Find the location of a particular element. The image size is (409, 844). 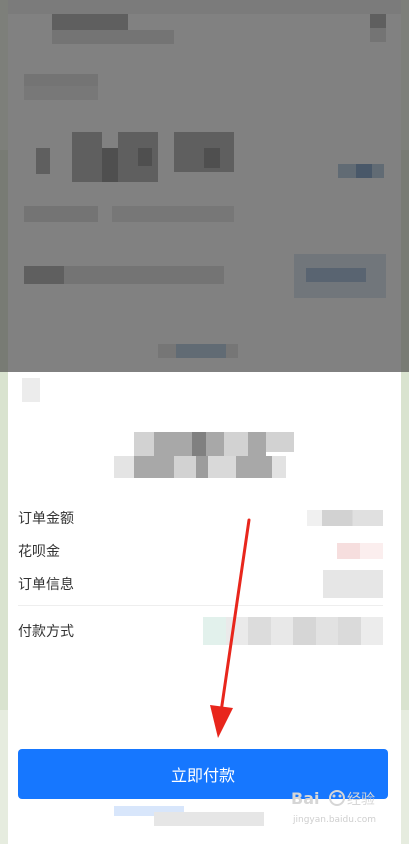

payment-method-row: 付款方式 is located at coordinates (200, 631).